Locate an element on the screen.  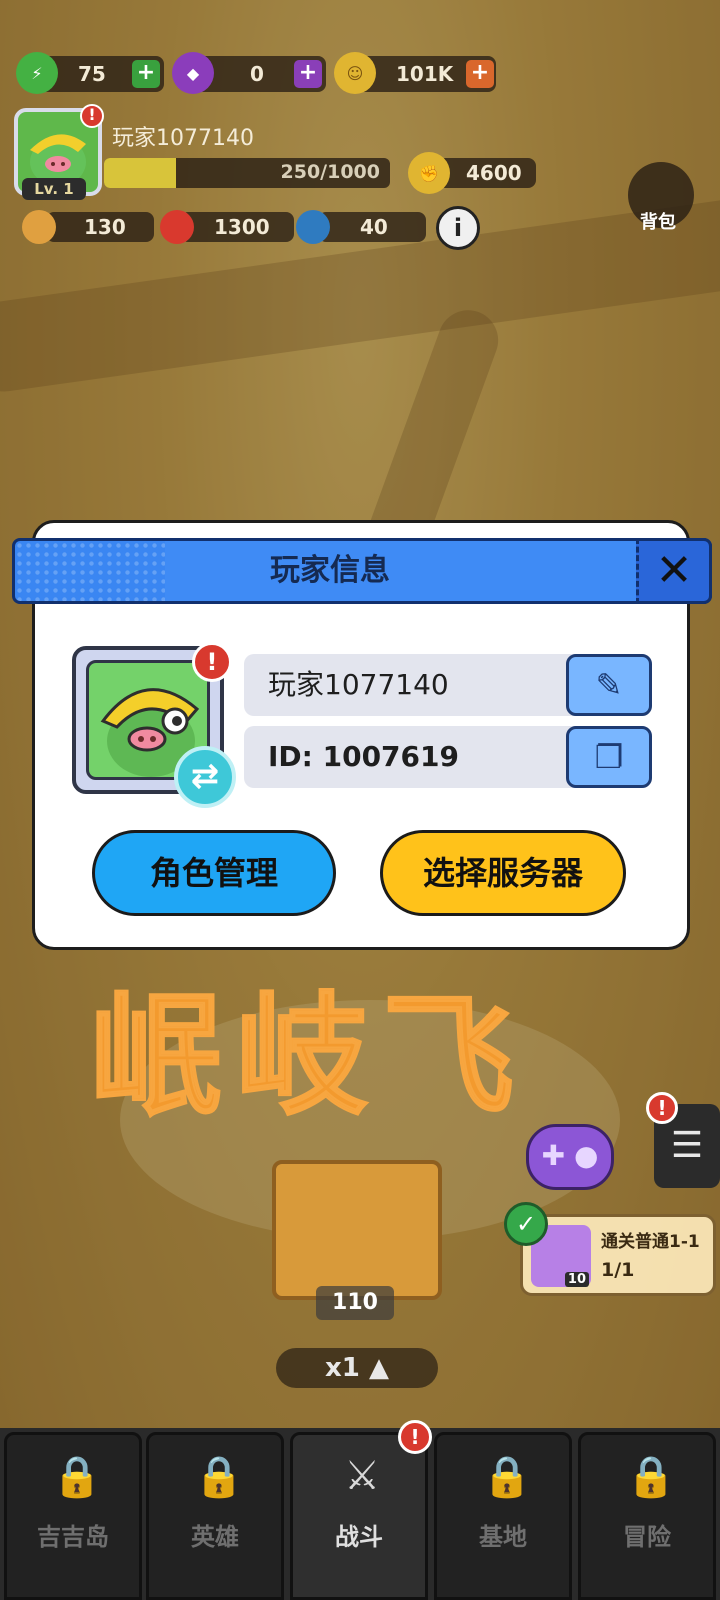
quest-title: 通关普通1-1 is located at coordinates (650, 1242).